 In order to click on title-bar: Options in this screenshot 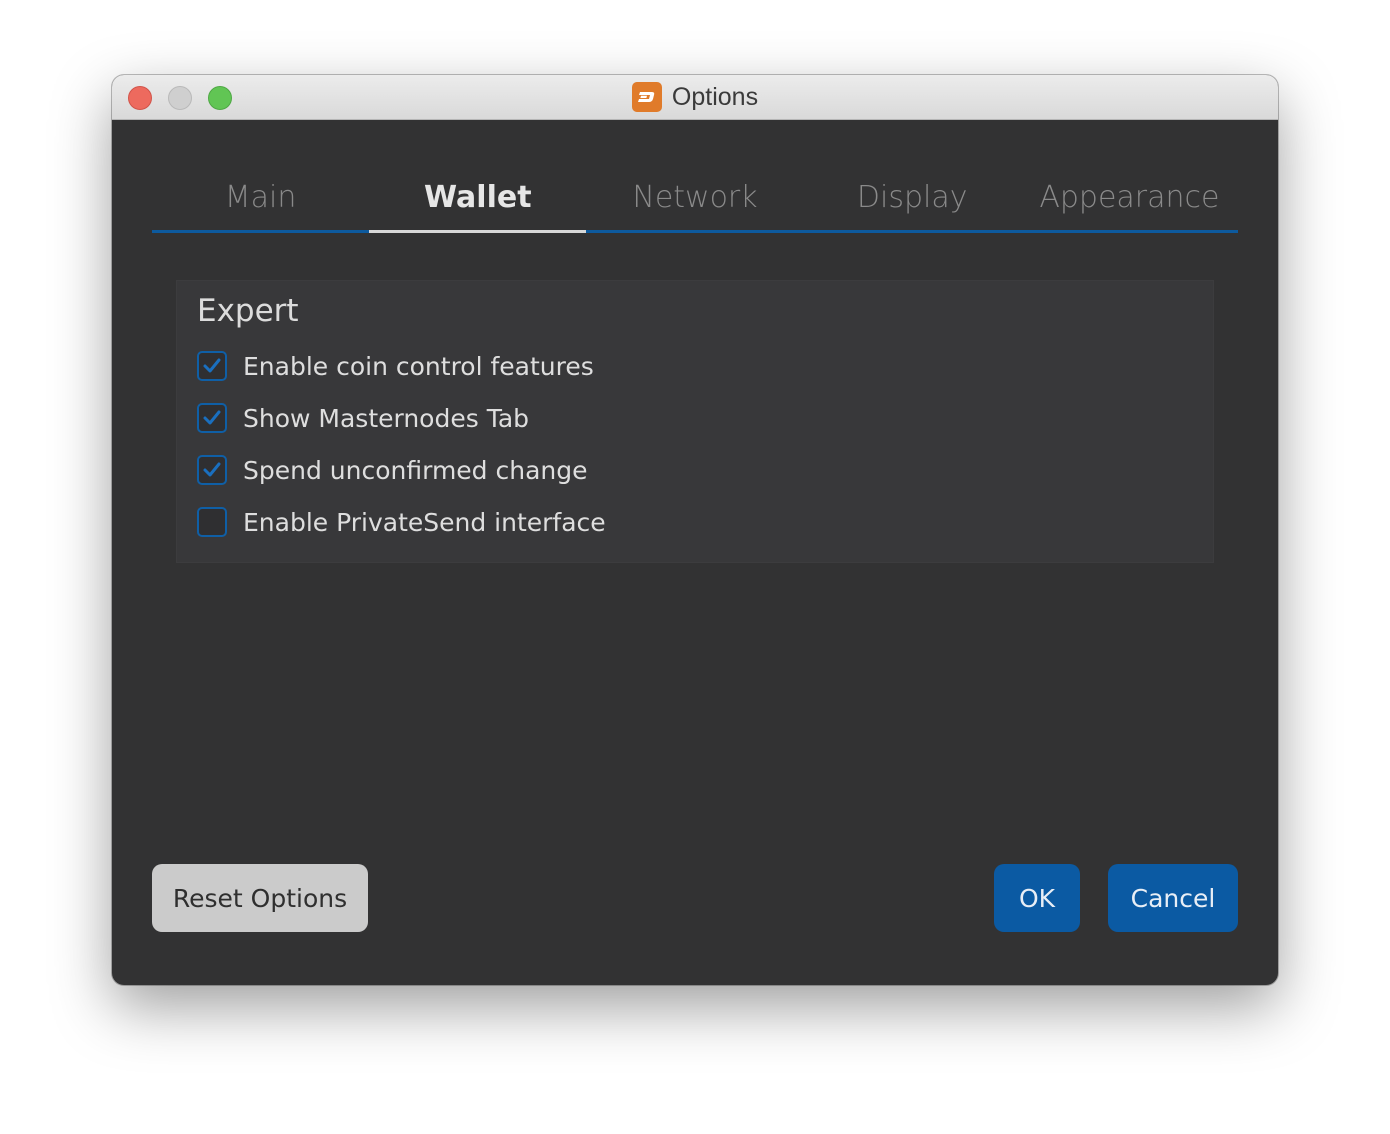, I will do `click(695, 97)`.